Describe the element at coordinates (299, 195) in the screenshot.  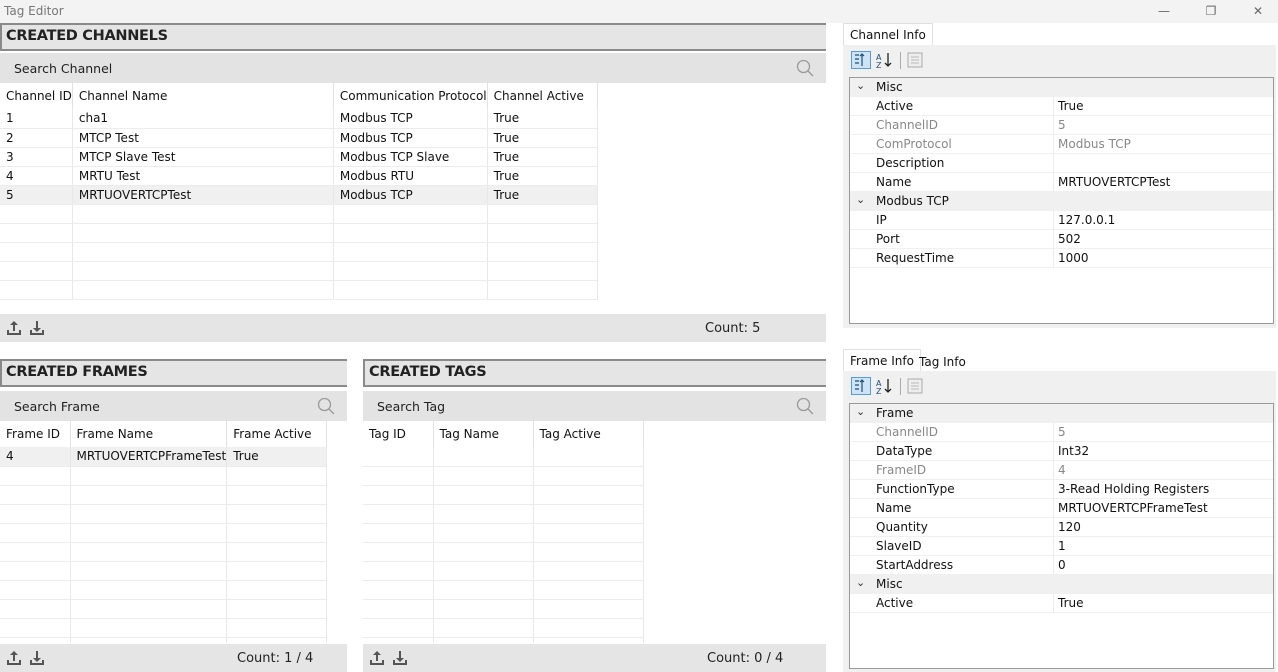
I see `table-row: 5 MRTUOVERTCPTest Modbus TCP True` at that location.